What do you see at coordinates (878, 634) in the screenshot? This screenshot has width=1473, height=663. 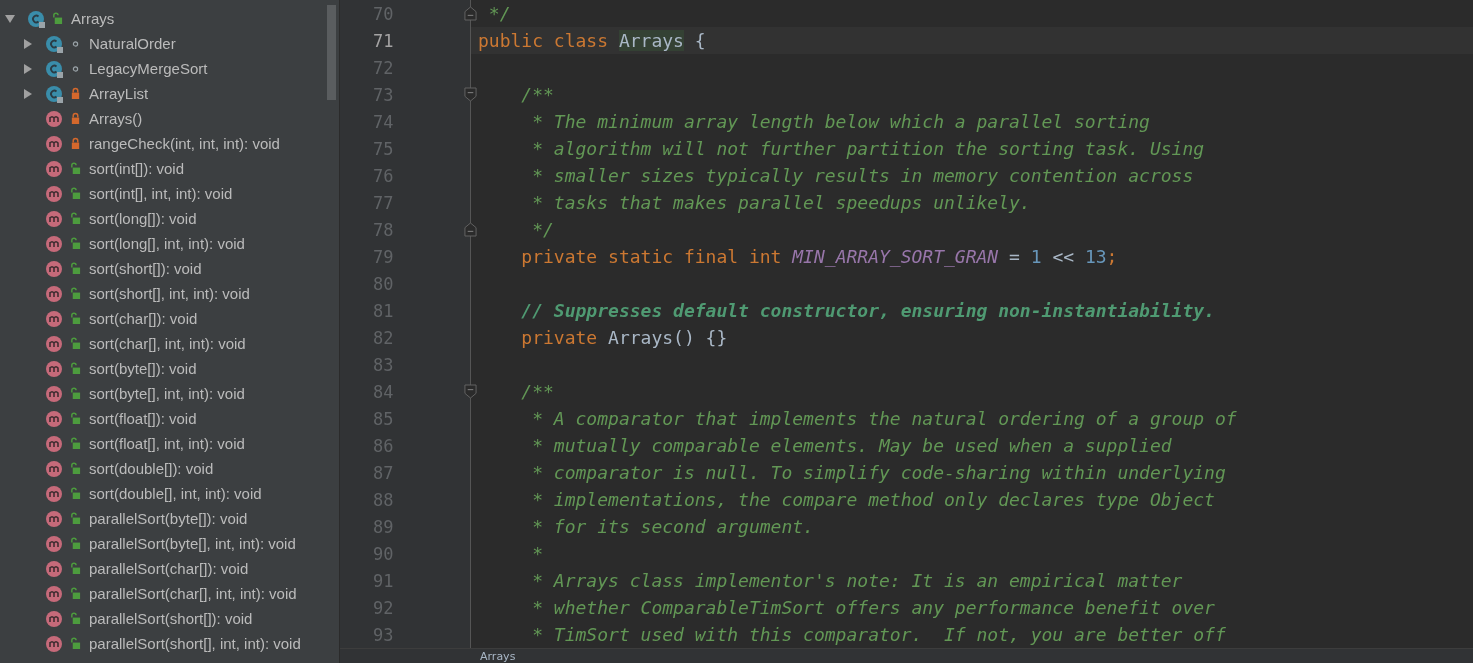 I see `code-line: * TimSort used with this comparator. If not, you are better off` at bounding box center [878, 634].